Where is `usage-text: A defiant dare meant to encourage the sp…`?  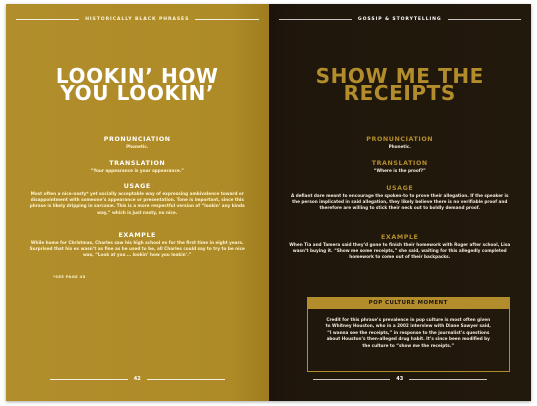 usage-text: A defiant dare meant to encourage the sp… is located at coordinates (400, 202).